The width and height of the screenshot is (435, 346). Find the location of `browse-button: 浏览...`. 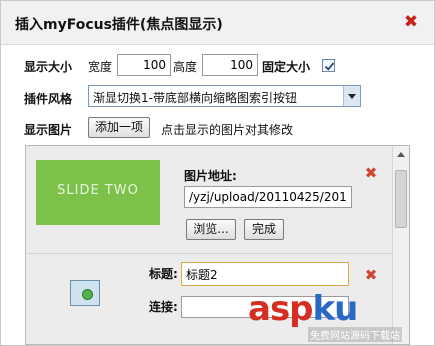

browse-button: 浏览... is located at coordinates (211, 229).